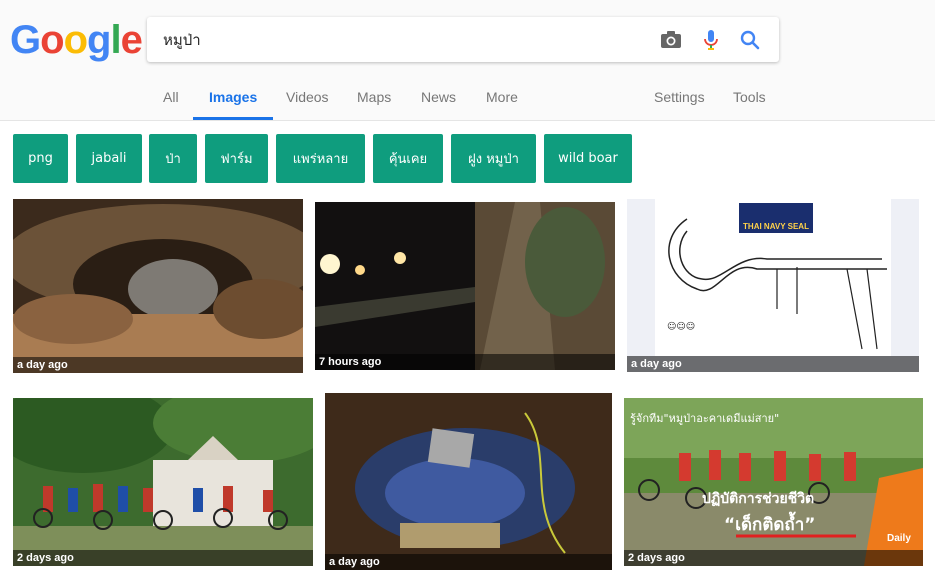  I want to click on search-box, so click(463, 39).